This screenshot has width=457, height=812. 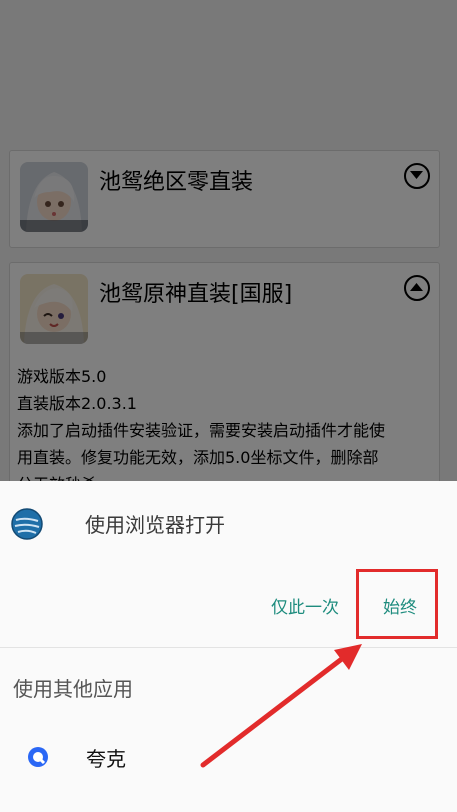 I want to click on app-option-quark: 夸克, so click(x=228, y=759).